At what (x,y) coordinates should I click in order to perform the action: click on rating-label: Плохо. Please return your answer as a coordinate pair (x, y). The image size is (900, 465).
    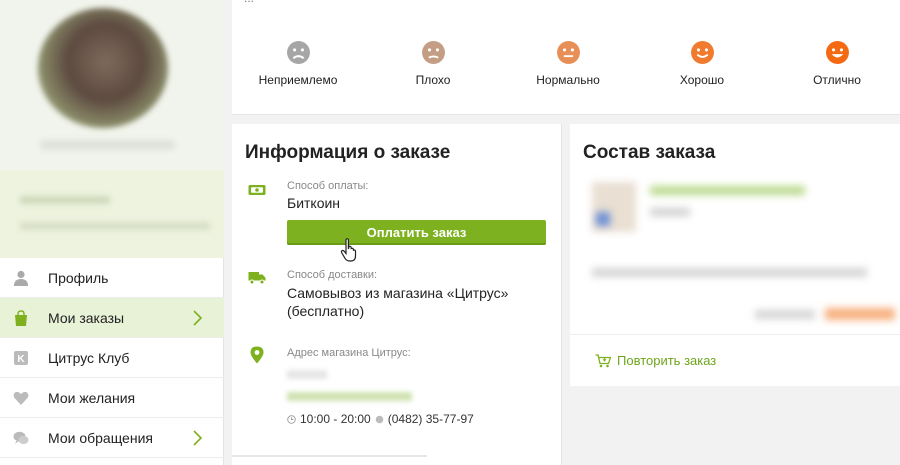
    Looking at the image, I should click on (433, 80).